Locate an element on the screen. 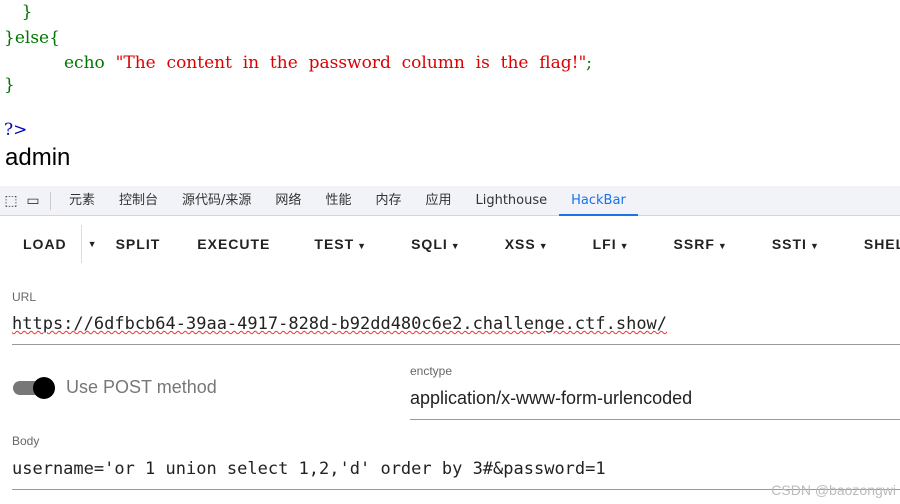  tab-sources: 源代码/来源 is located at coordinates (216, 201).